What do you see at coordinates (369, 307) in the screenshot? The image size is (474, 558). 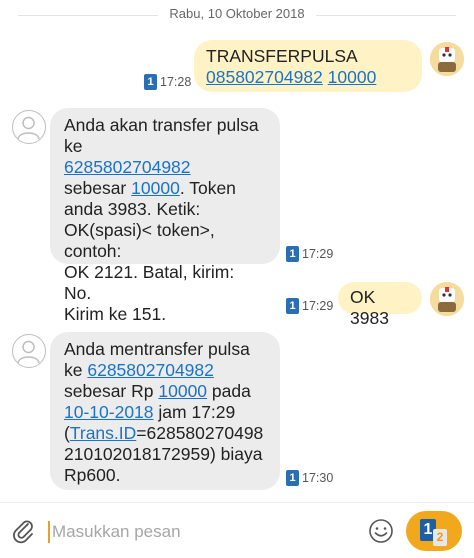 I see `message-text: OK 3983` at bounding box center [369, 307].